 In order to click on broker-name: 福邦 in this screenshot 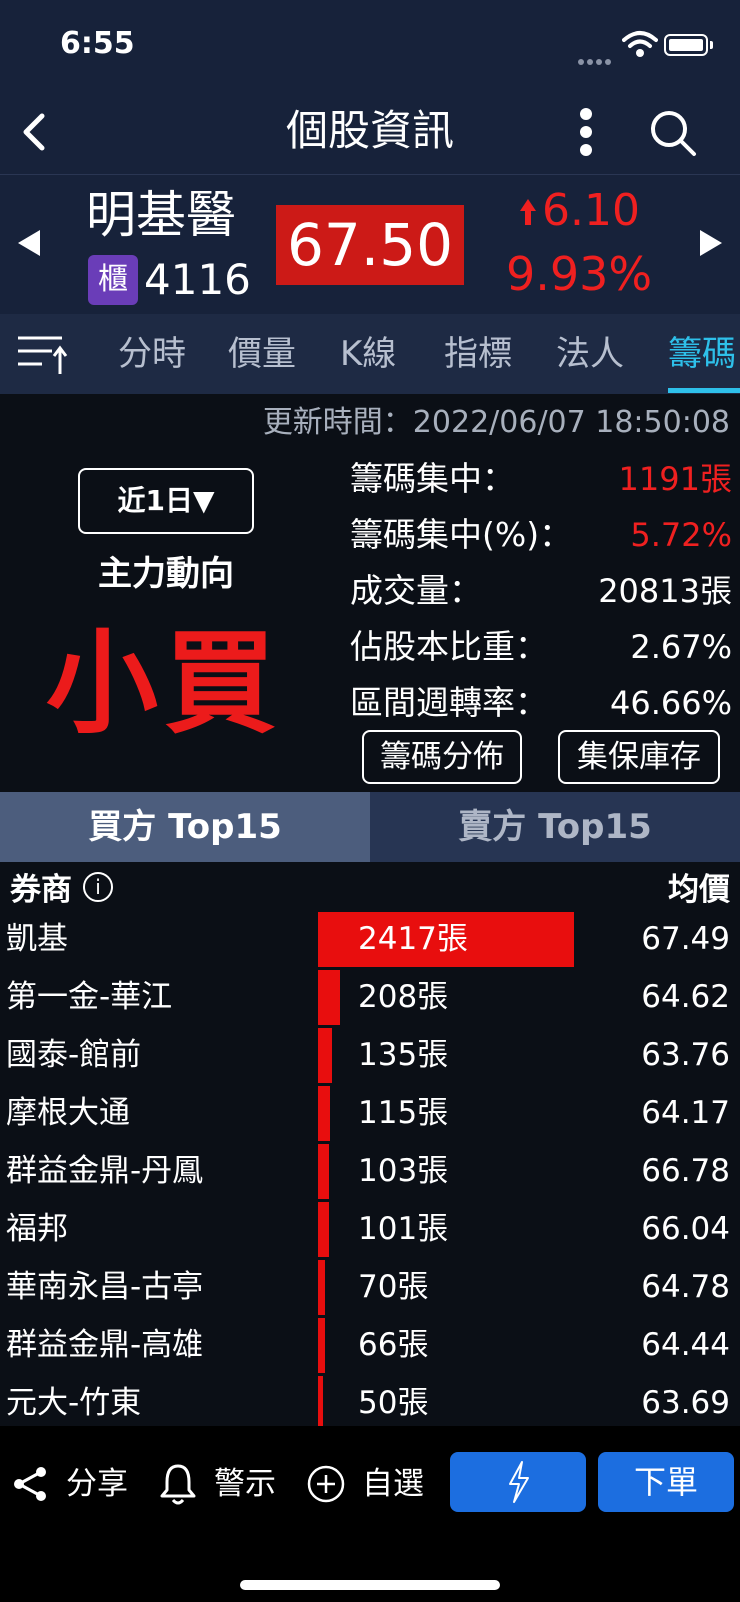, I will do `click(37, 1229)`.